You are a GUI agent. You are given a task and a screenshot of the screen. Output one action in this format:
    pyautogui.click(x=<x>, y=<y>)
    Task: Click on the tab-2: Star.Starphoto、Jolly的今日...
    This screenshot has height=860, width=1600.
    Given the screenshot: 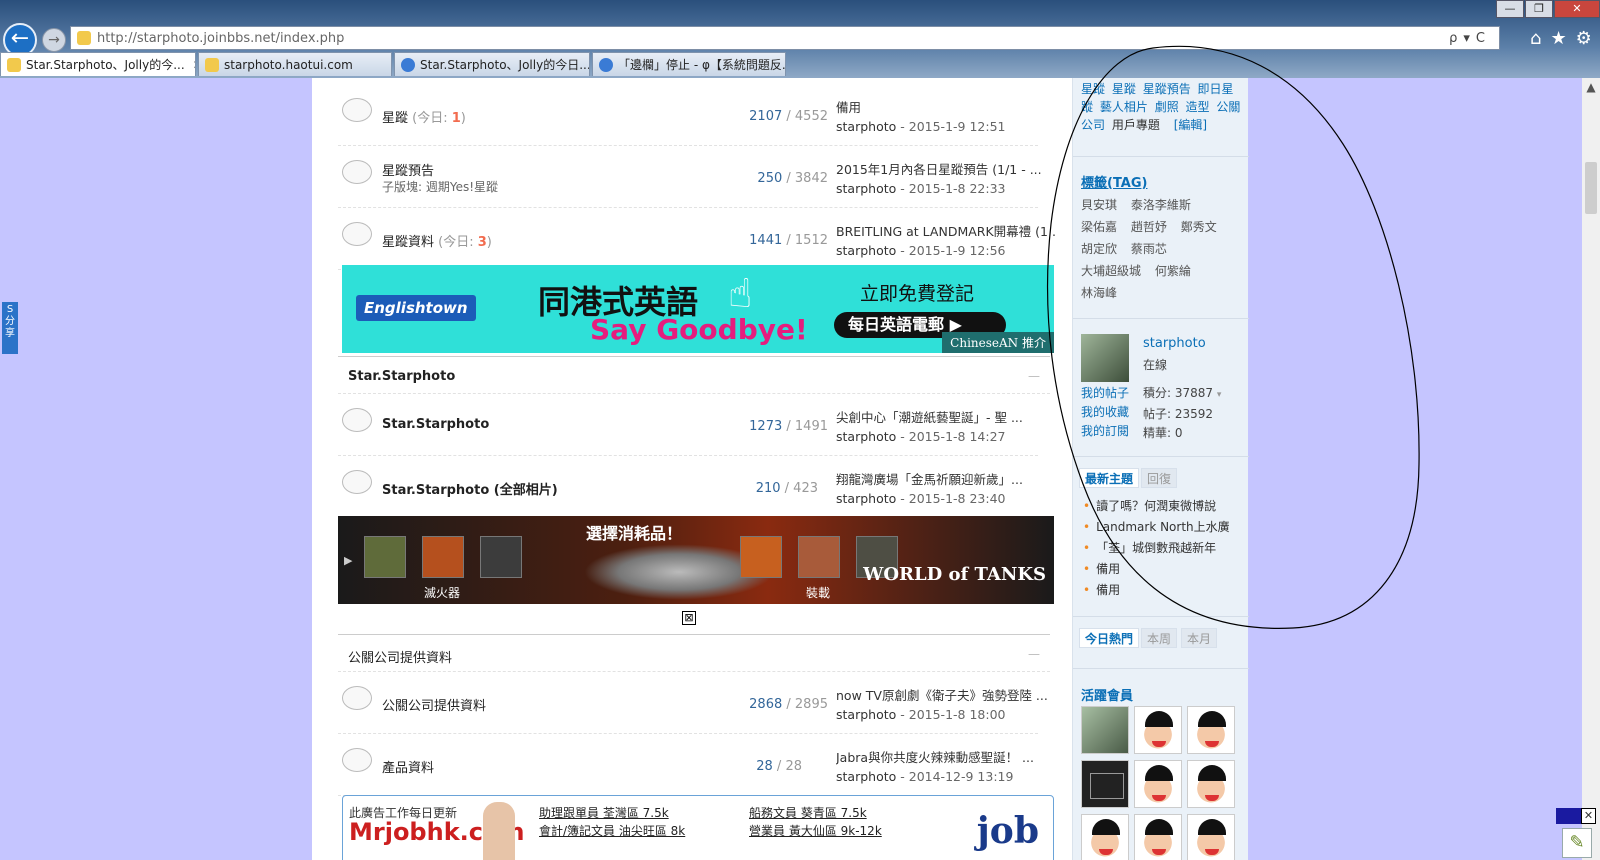 What is the action you would take?
    pyautogui.click(x=492, y=64)
    